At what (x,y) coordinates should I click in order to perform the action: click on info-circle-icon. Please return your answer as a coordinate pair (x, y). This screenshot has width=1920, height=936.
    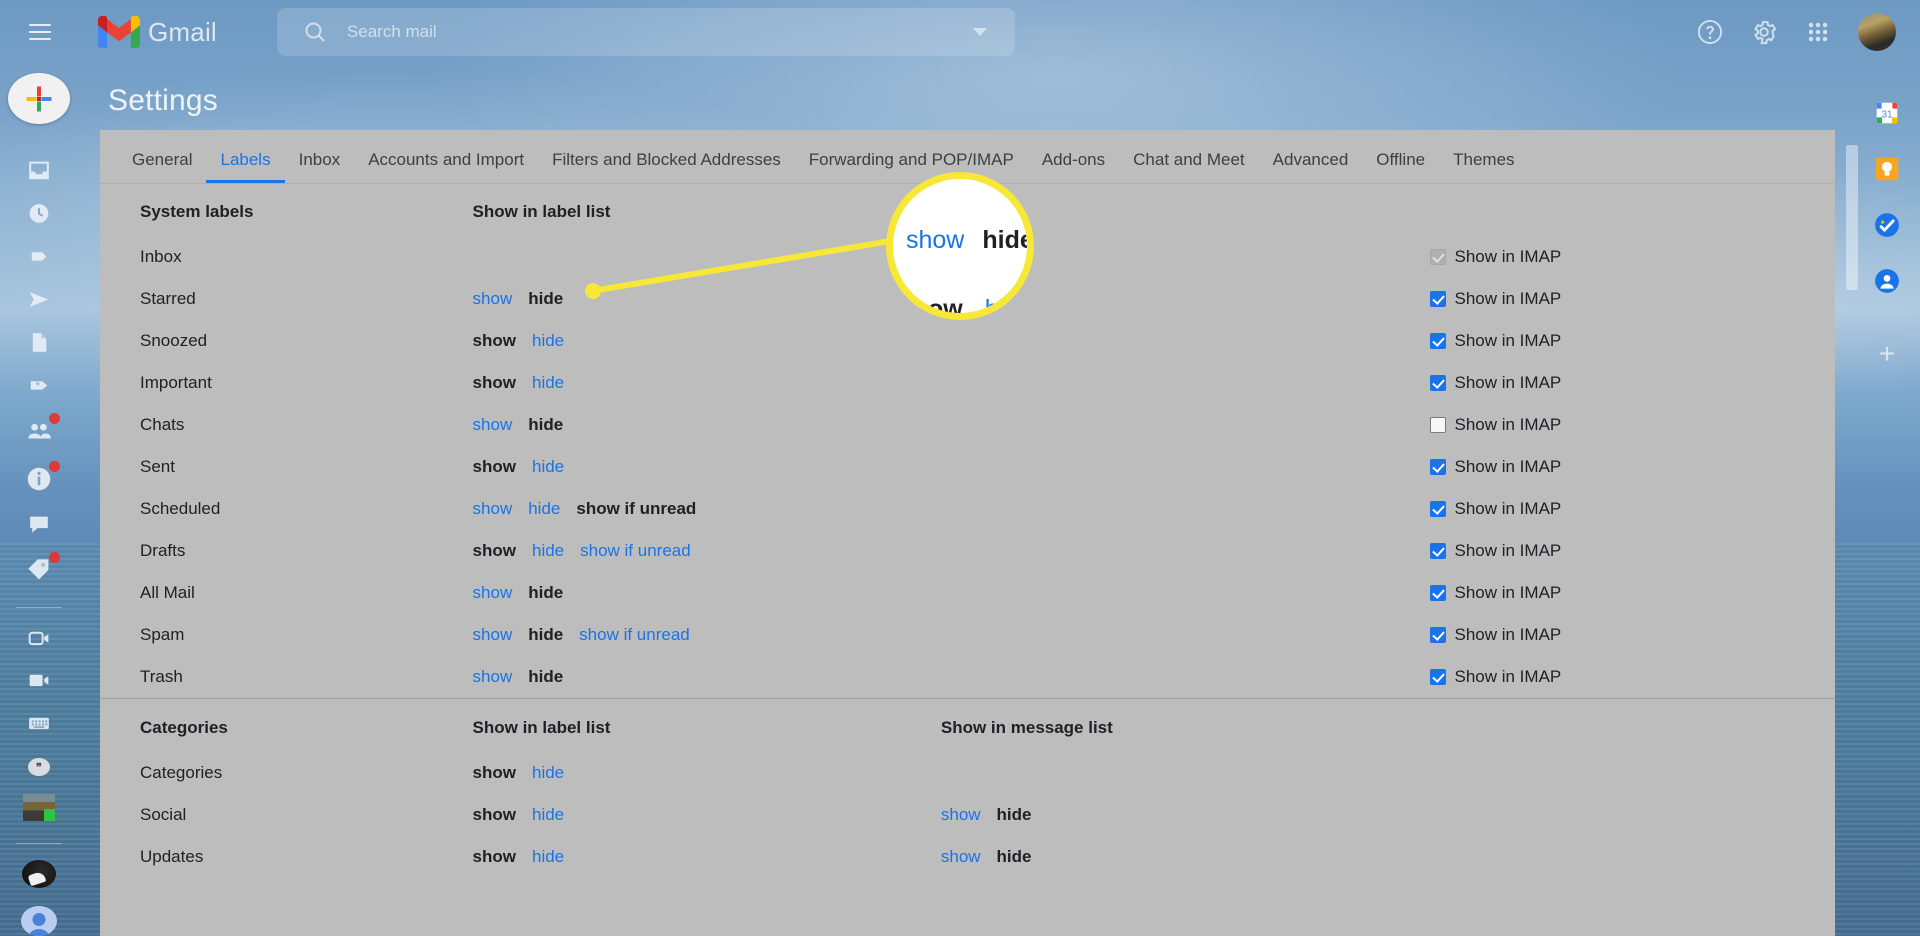
    Looking at the image, I should click on (42, 477).